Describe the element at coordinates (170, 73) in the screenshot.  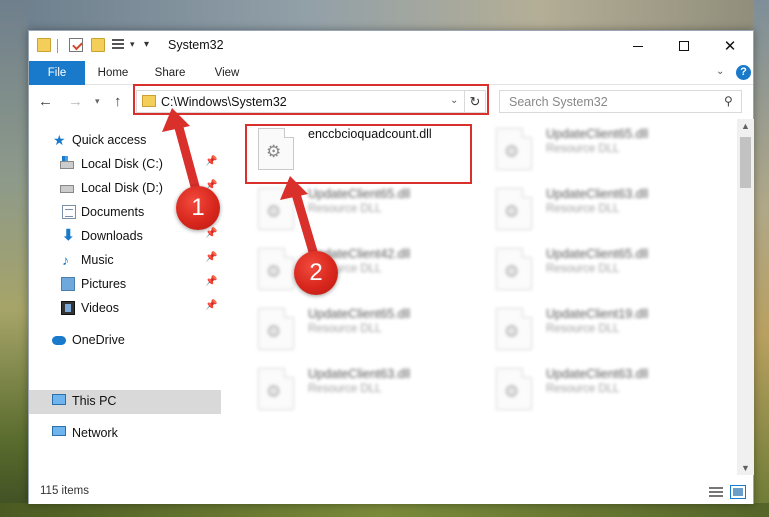
I see `tab-share: Share` at that location.